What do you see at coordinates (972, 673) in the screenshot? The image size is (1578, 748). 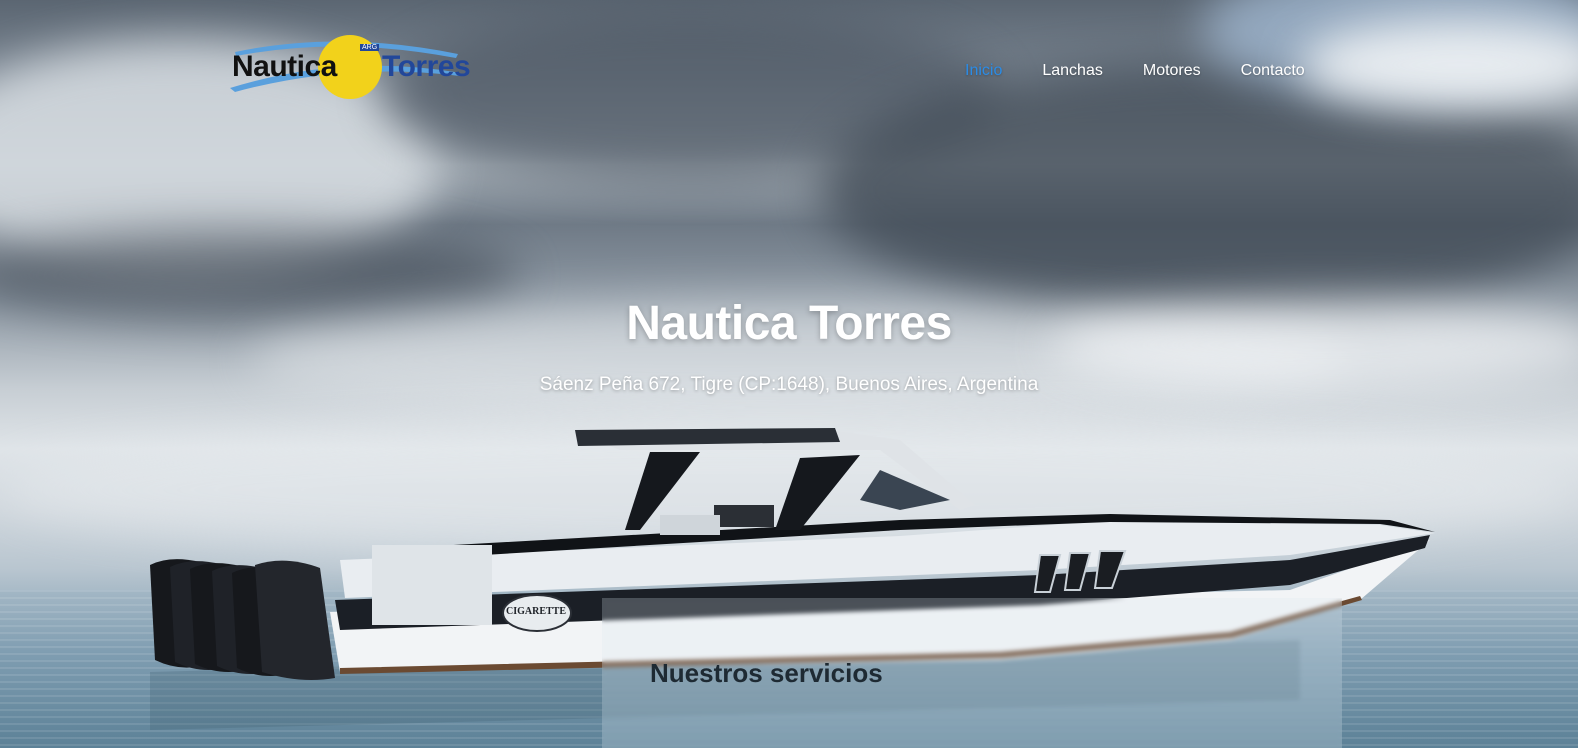 I see `services-card: Nuestros servicios` at bounding box center [972, 673].